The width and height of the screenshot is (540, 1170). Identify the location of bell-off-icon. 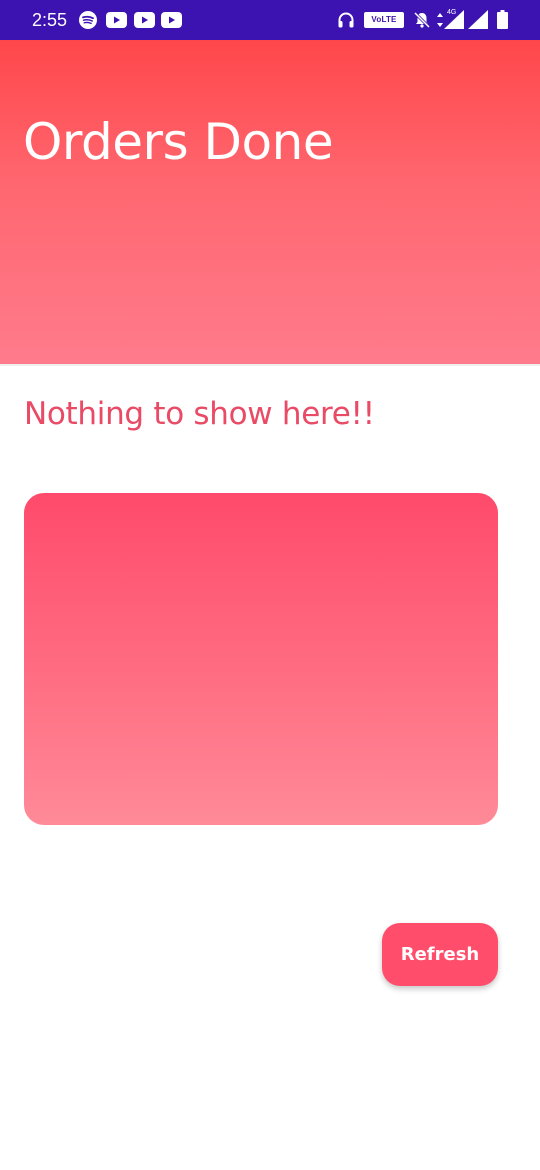
(422, 20).